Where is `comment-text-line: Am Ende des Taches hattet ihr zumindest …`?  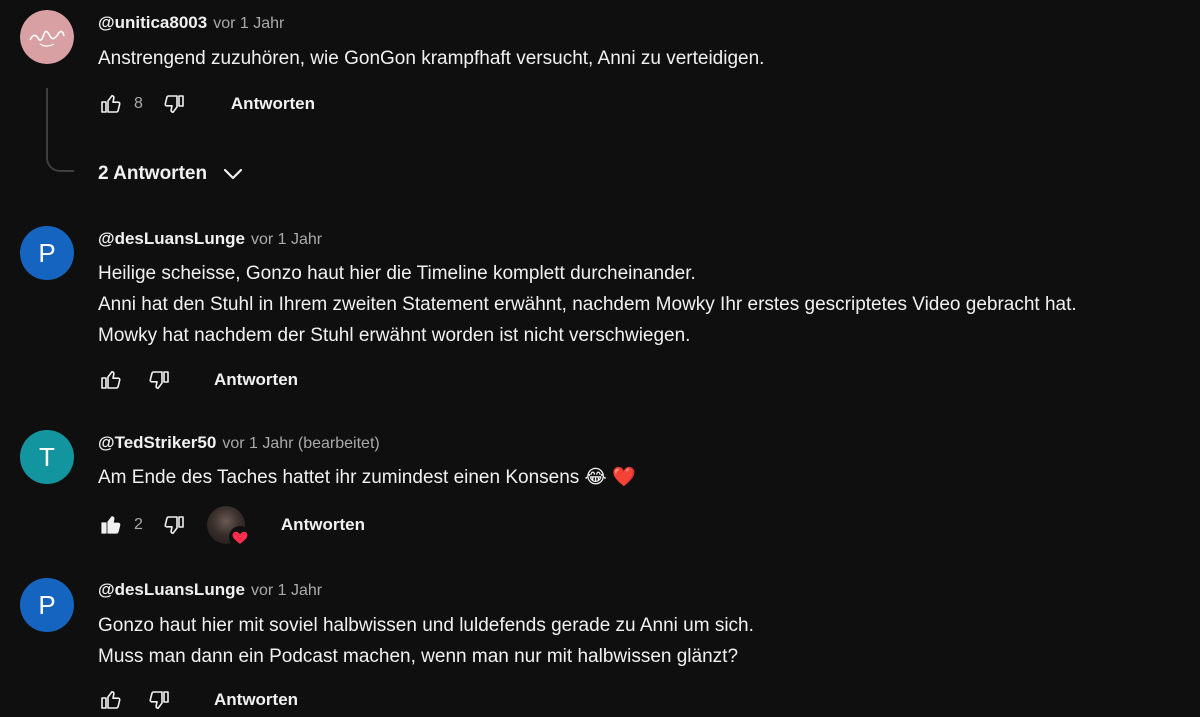 comment-text-line: Am Ende des Taches hattet ihr zumindest … is located at coordinates (367, 477).